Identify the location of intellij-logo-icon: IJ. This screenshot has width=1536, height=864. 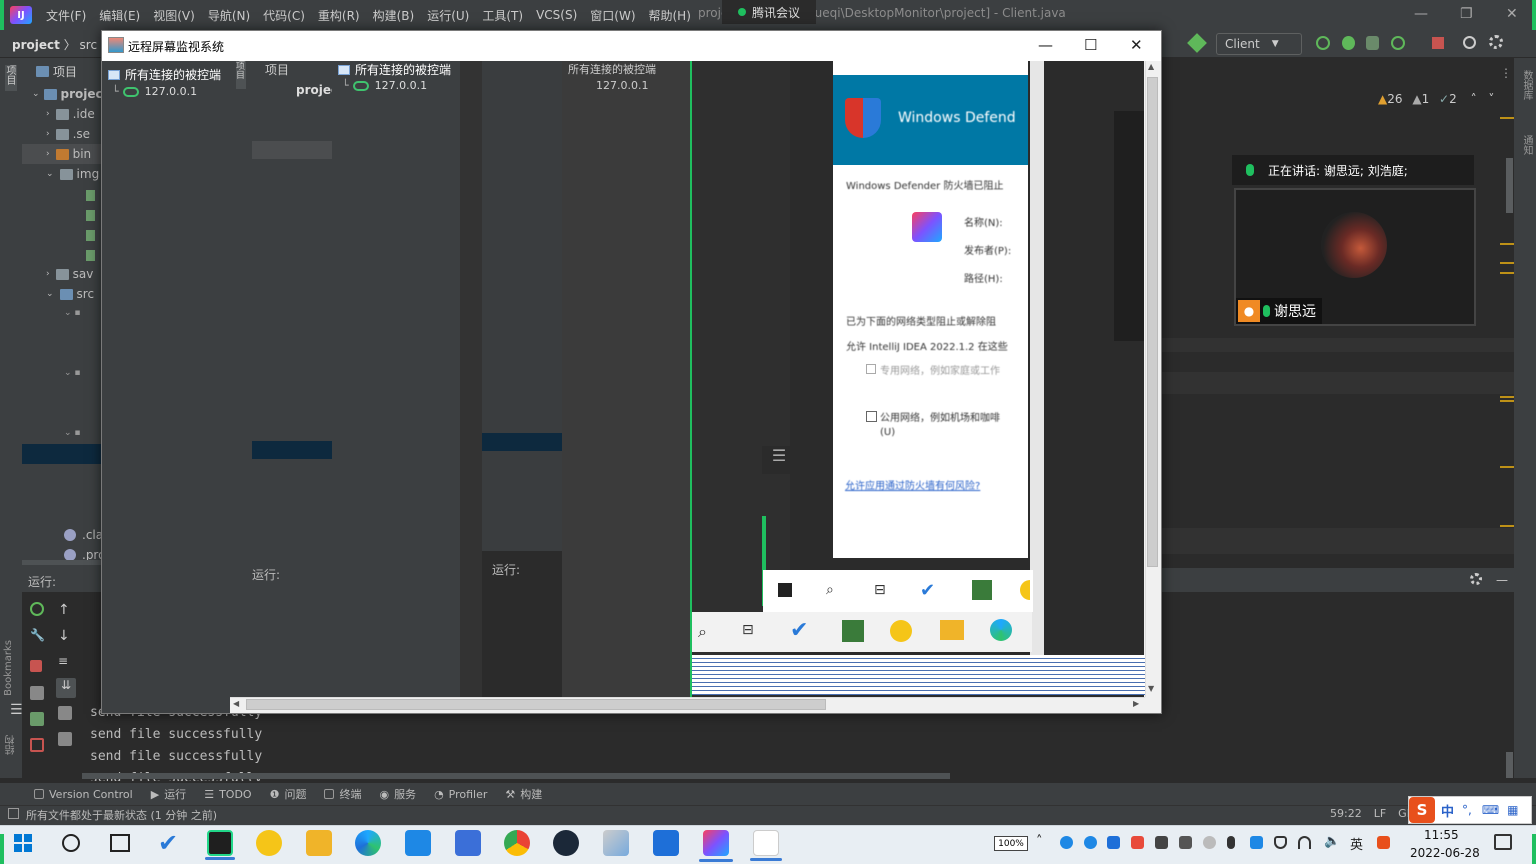
(21, 15).